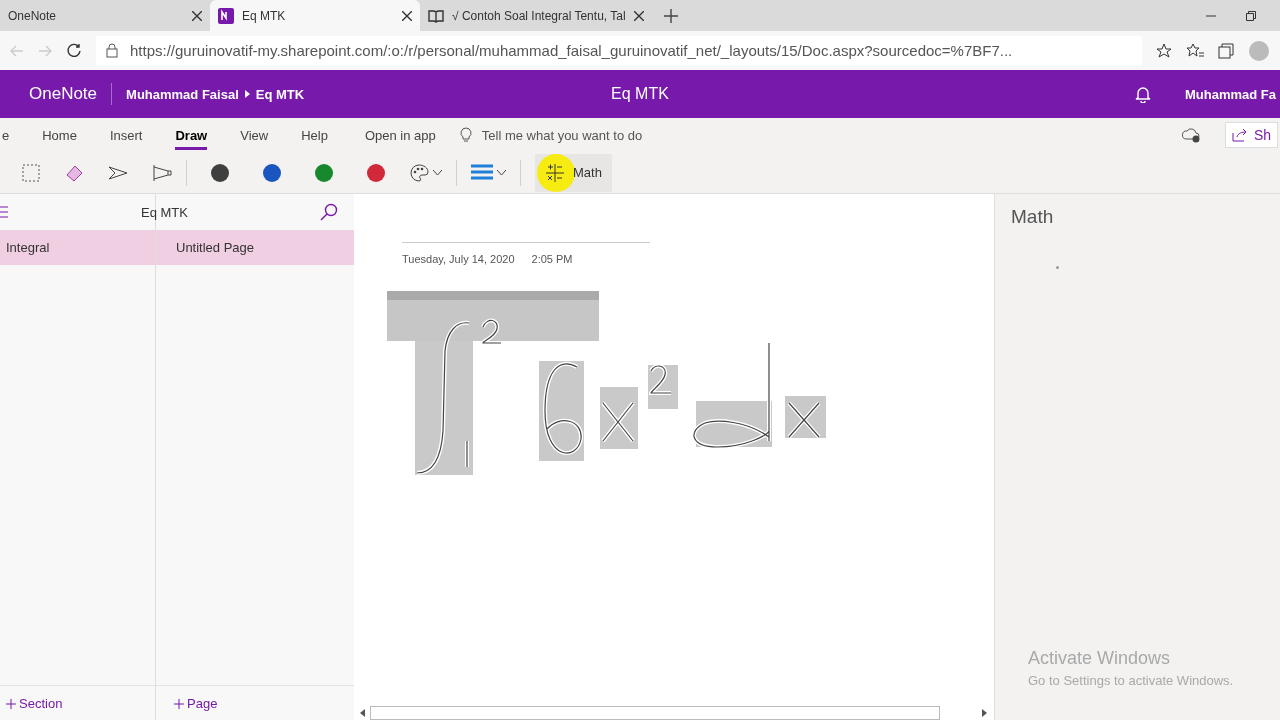 Image resolution: width=1280 pixels, height=720 pixels. Describe the element at coordinates (1195, 50) in the screenshot. I see `favorites-icon` at that location.